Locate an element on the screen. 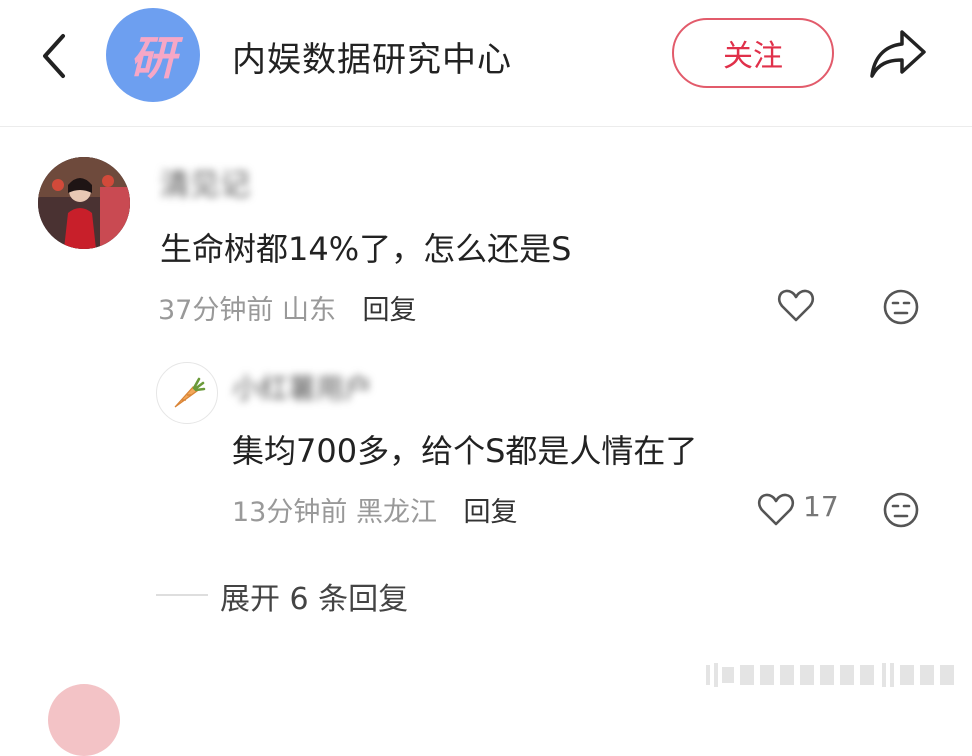 Image resolution: width=972 pixels, height=756 pixels. reply-avatar is located at coordinates (187, 393).